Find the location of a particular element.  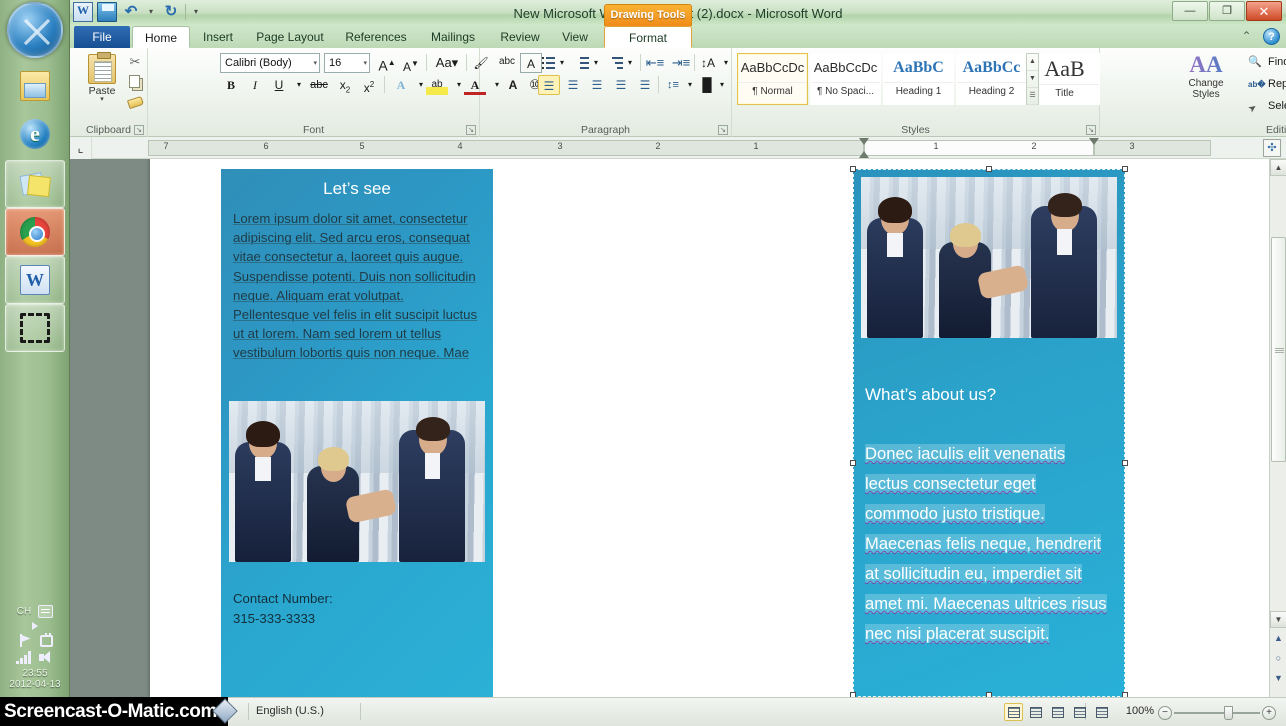

tab-page-layout: Page Layout is located at coordinates (290, 37).